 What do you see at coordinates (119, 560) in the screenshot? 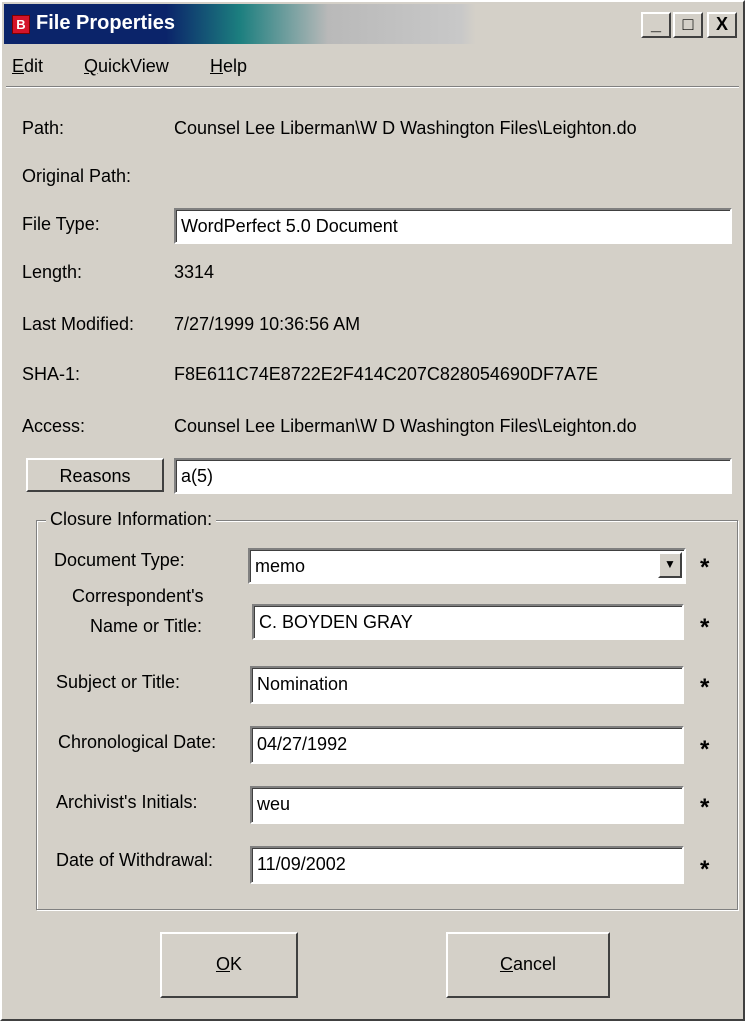
I see `document-type-label: Document Type:` at bounding box center [119, 560].